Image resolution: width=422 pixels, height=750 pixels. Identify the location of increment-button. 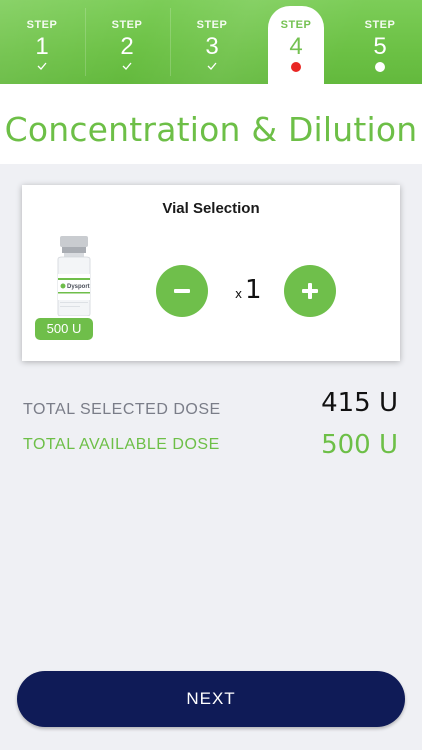
(310, 291).